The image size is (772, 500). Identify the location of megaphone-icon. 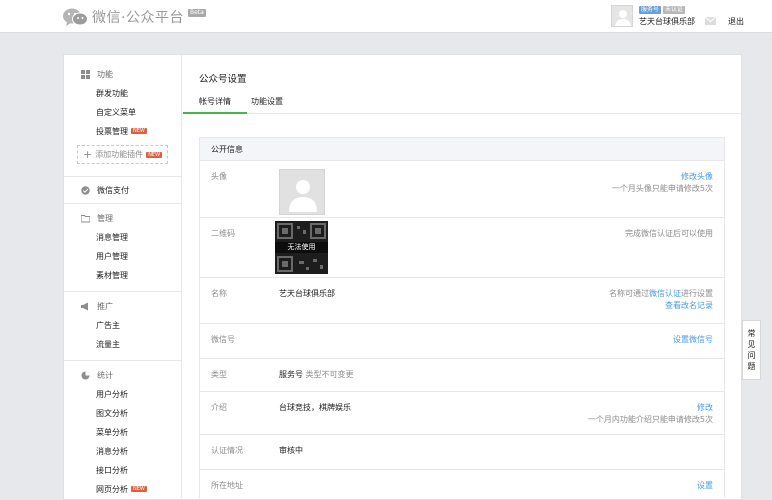
(85, 306).